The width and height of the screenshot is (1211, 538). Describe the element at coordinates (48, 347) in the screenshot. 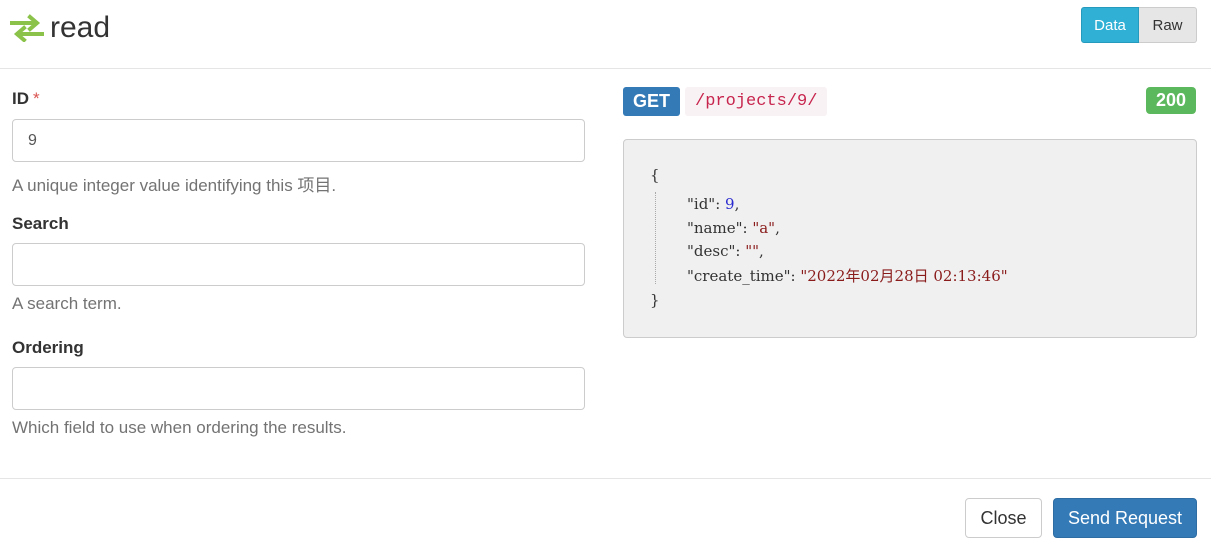

I see `ordering-label: Ordering` at that location.